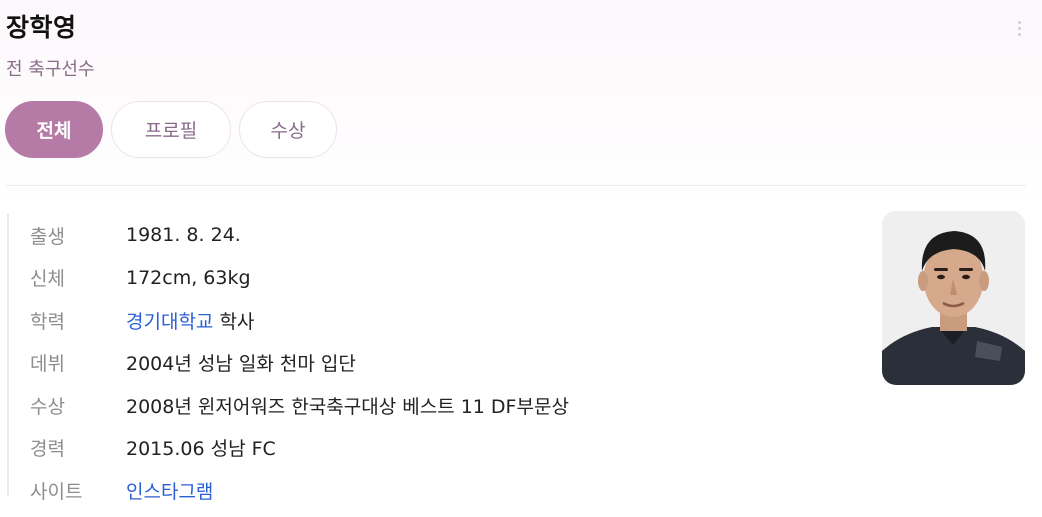  What do you see at coordinates (188, 277) in the screenshot?
I see `info-value: 172cm, 63kg` at bounding box center [188, 277].